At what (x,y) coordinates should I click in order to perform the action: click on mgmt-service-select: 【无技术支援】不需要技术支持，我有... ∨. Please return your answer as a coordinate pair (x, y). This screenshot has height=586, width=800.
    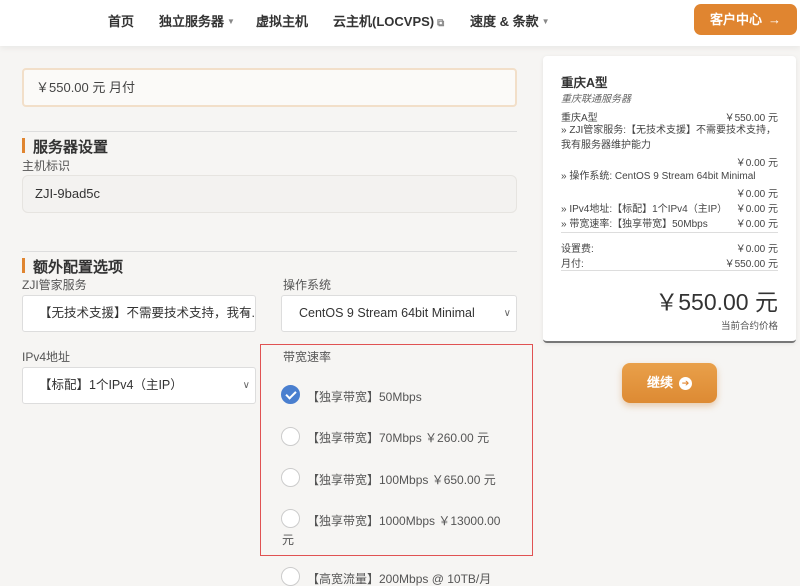
    Looking at the image, I should click on (139, 313).